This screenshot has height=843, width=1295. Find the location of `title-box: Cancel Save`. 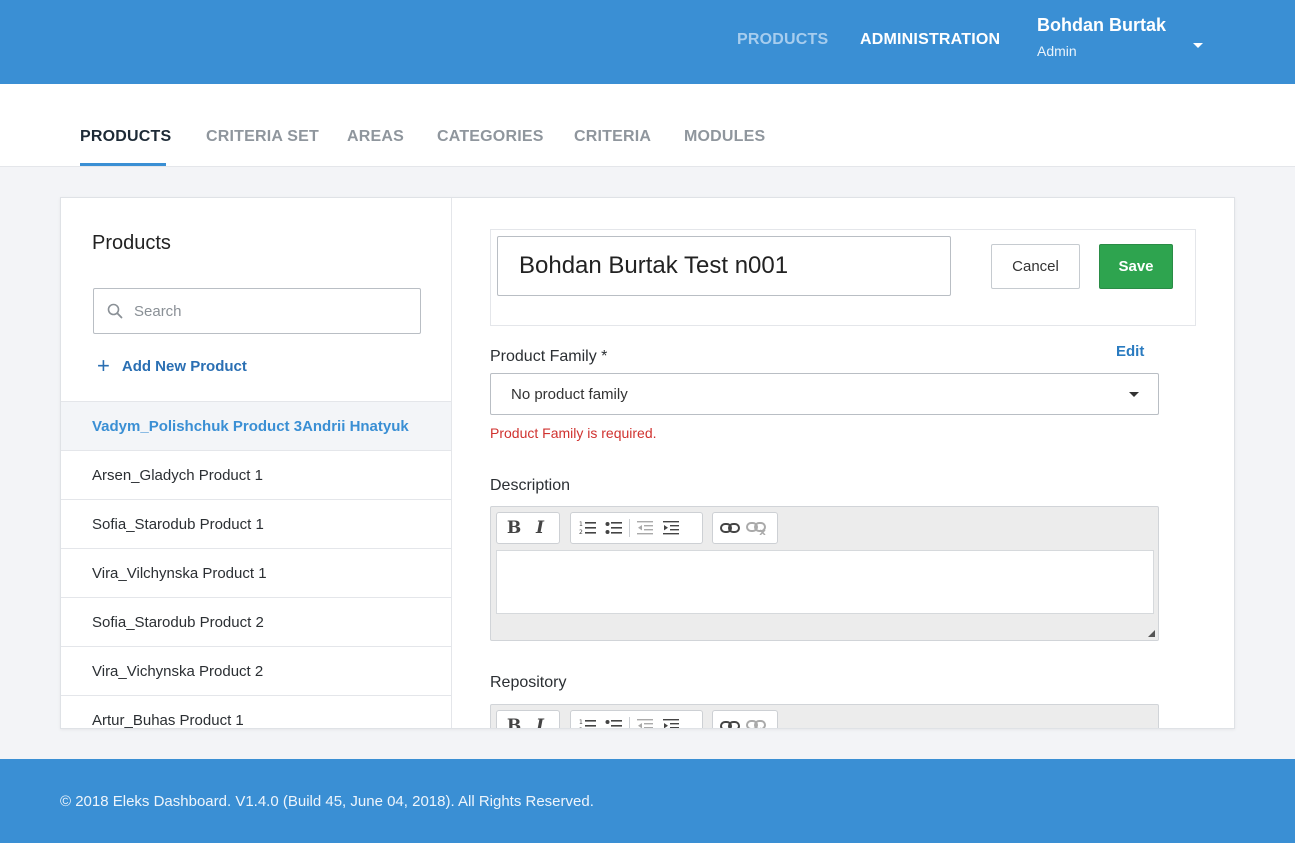

title-box: Cancel Save is located at coordinates (843, 277).